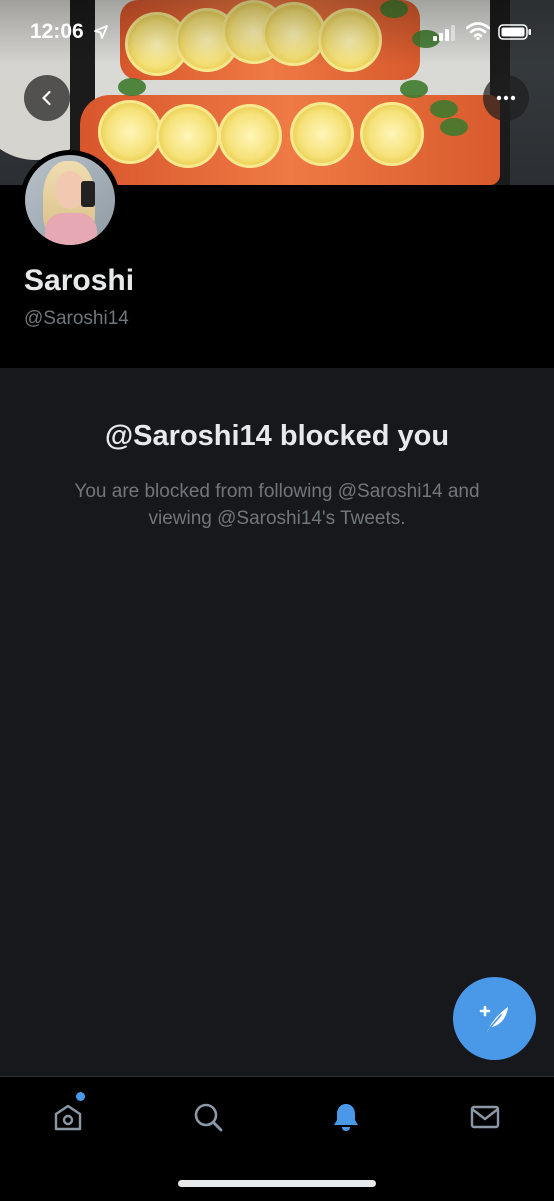  I want to click on location-arrow-icon, so click(101, 32).